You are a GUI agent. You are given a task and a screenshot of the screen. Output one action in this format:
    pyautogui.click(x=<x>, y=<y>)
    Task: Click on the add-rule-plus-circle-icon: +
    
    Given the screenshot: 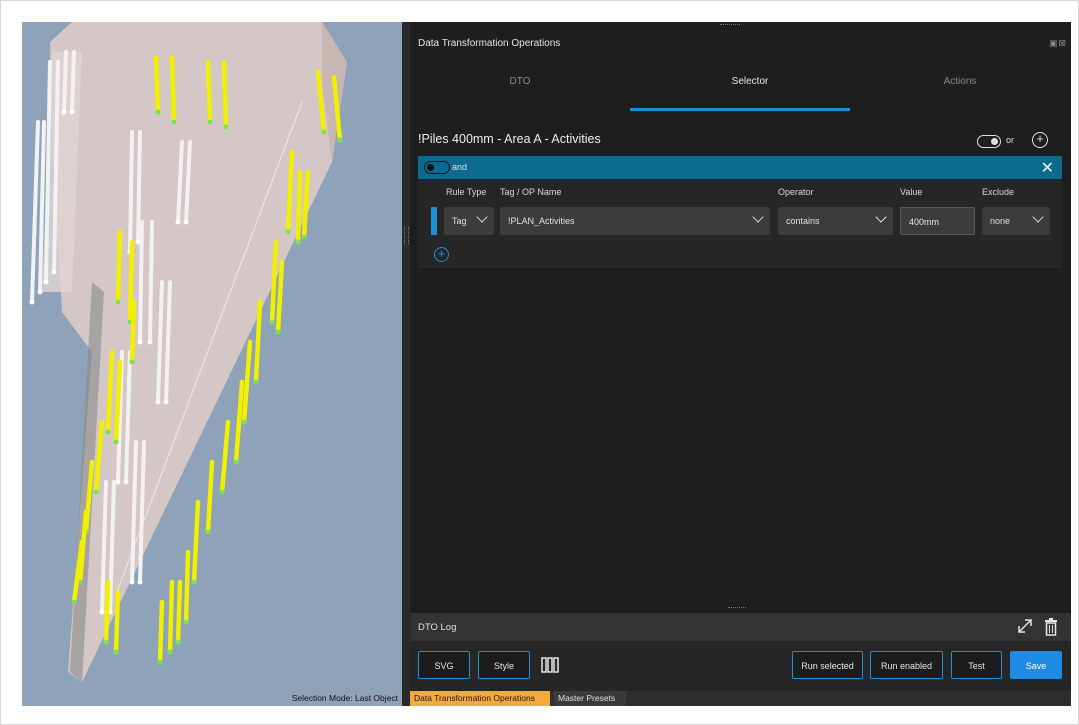 What is the action you would take?
    pyautogui.click(x=441, y=254)
    